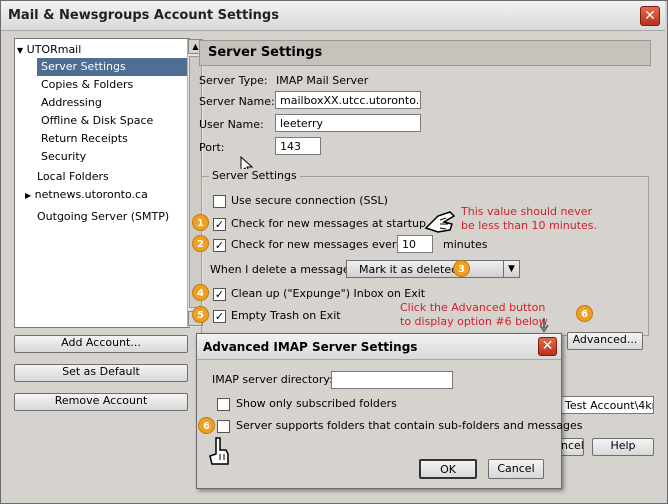  Describe the element at coordinates (409, 269) in the screenshot. I see `delete-action-value: Mark it as deleted` at that location.